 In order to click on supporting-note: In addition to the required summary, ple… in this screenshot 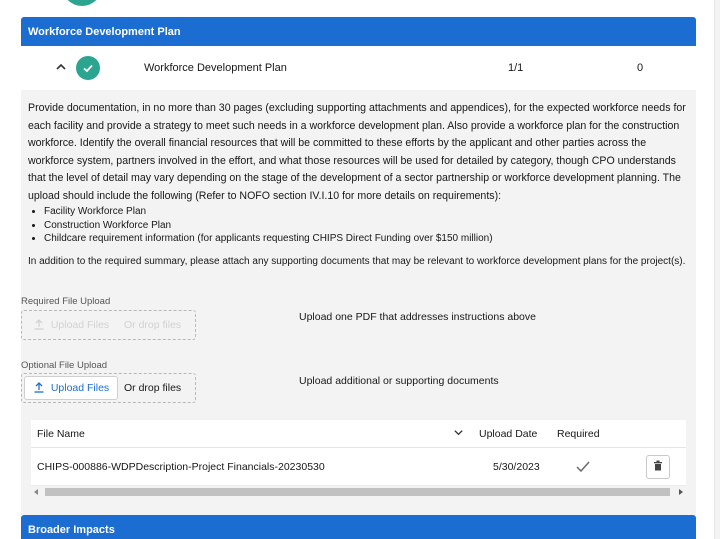, I will do `click(357, 261)`.